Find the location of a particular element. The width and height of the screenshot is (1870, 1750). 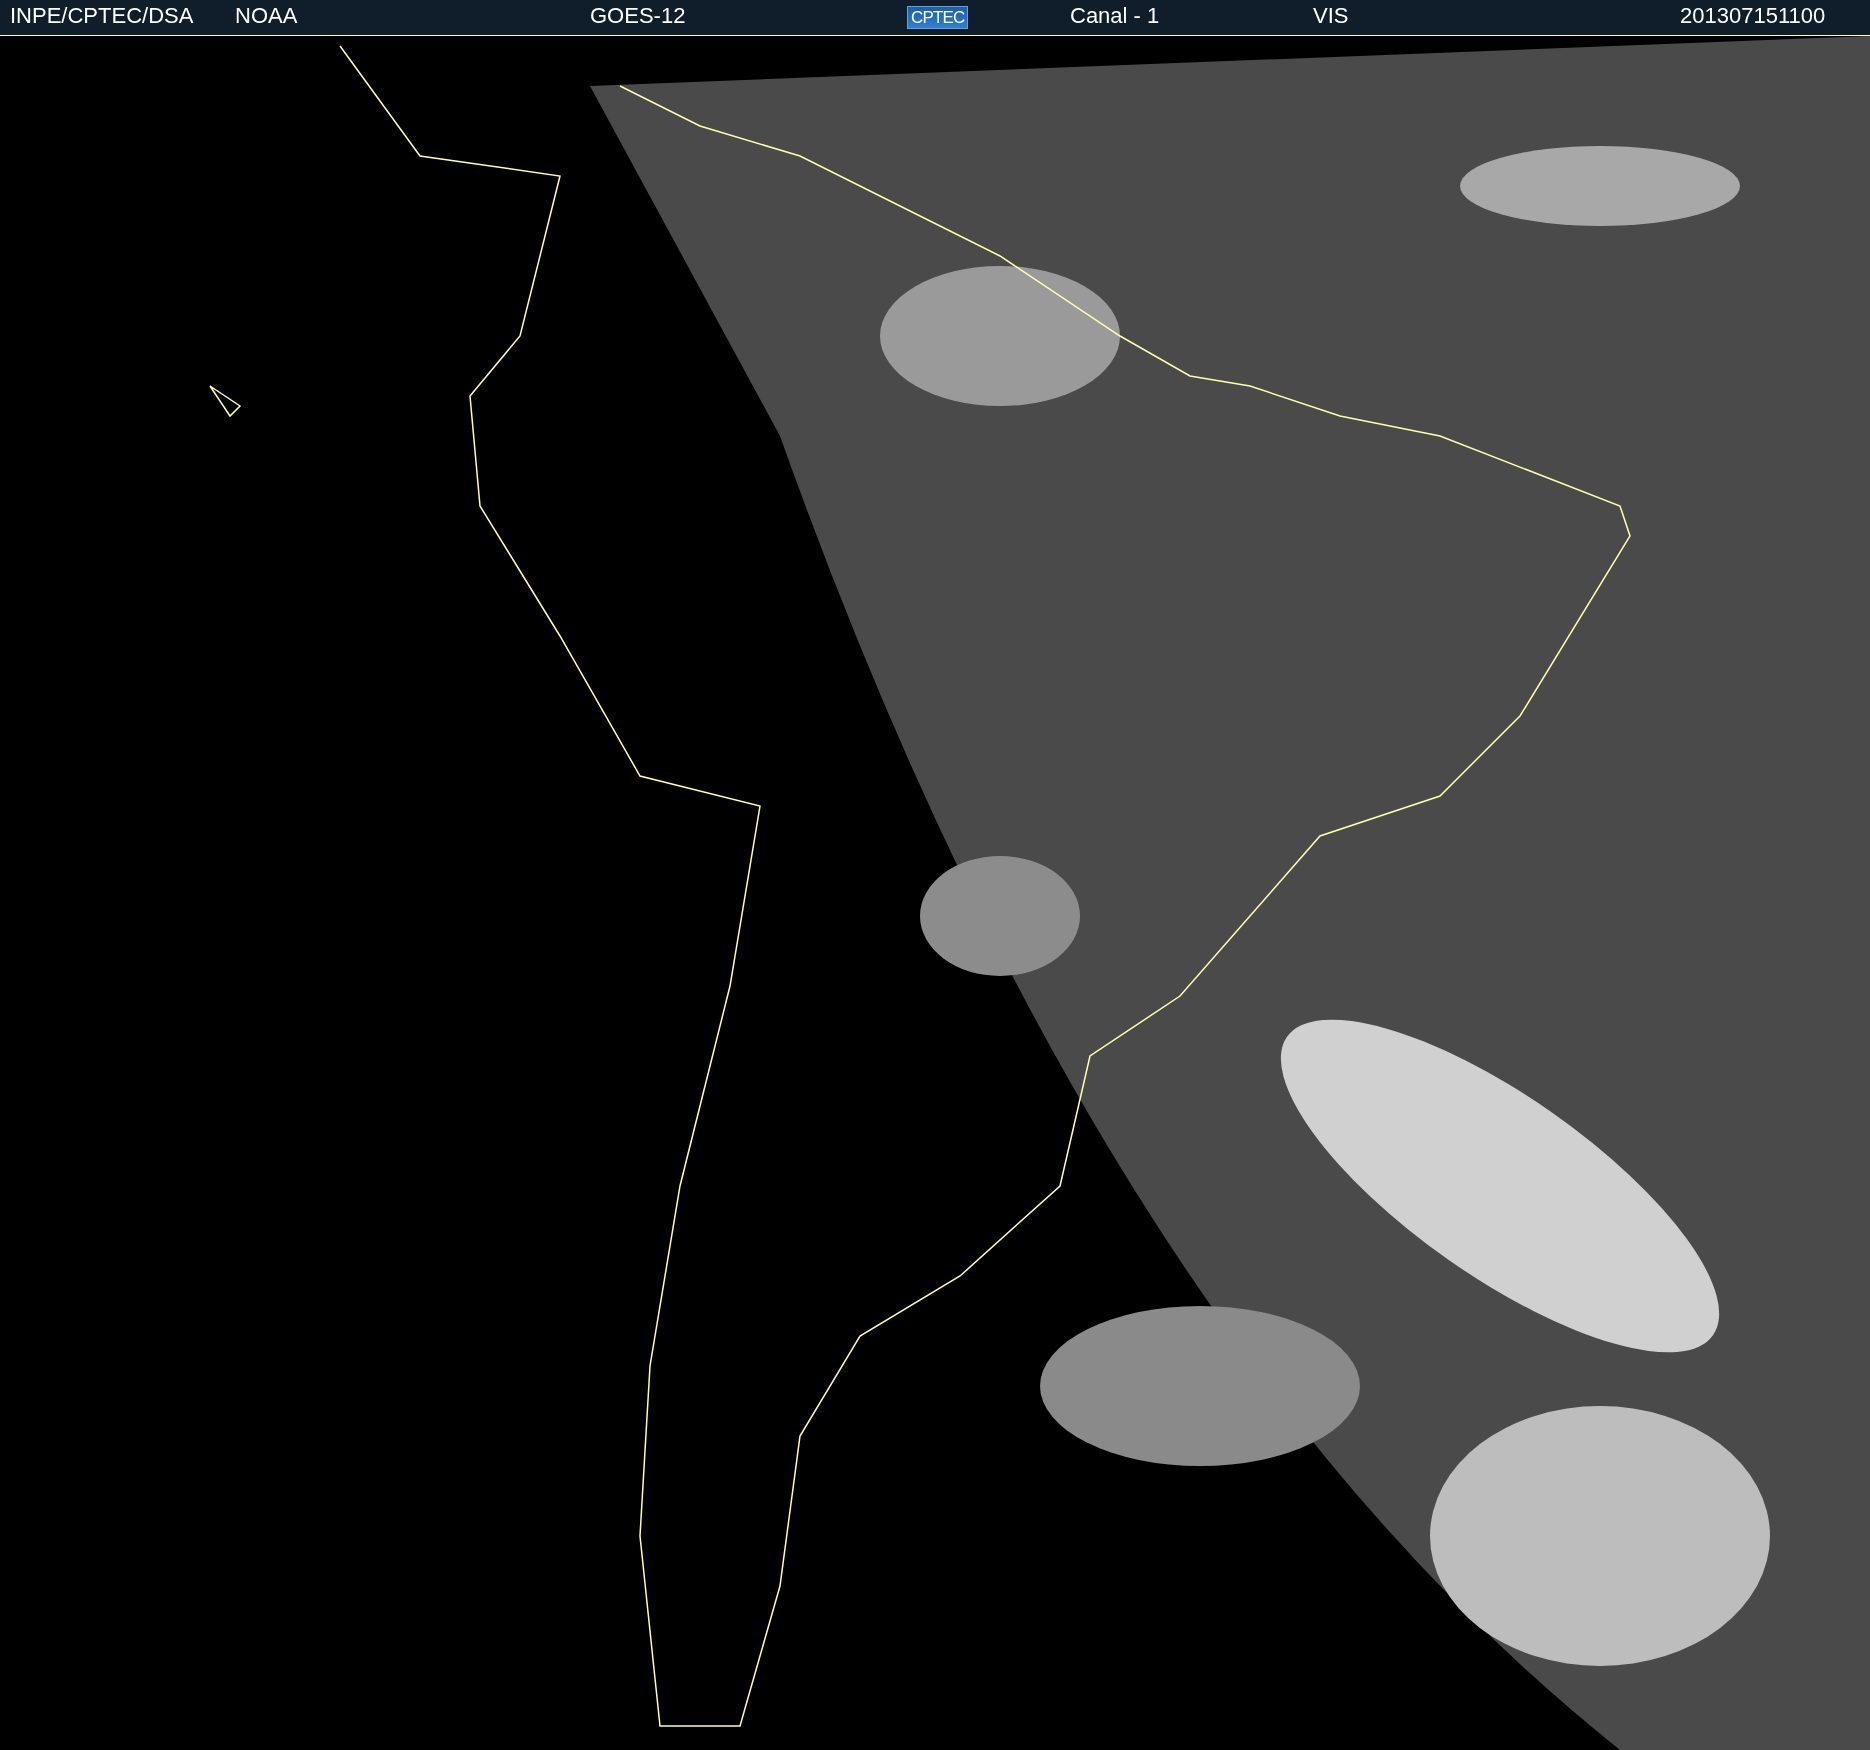

header-label: Canal - 1 is located at coordinates (1115, 15).